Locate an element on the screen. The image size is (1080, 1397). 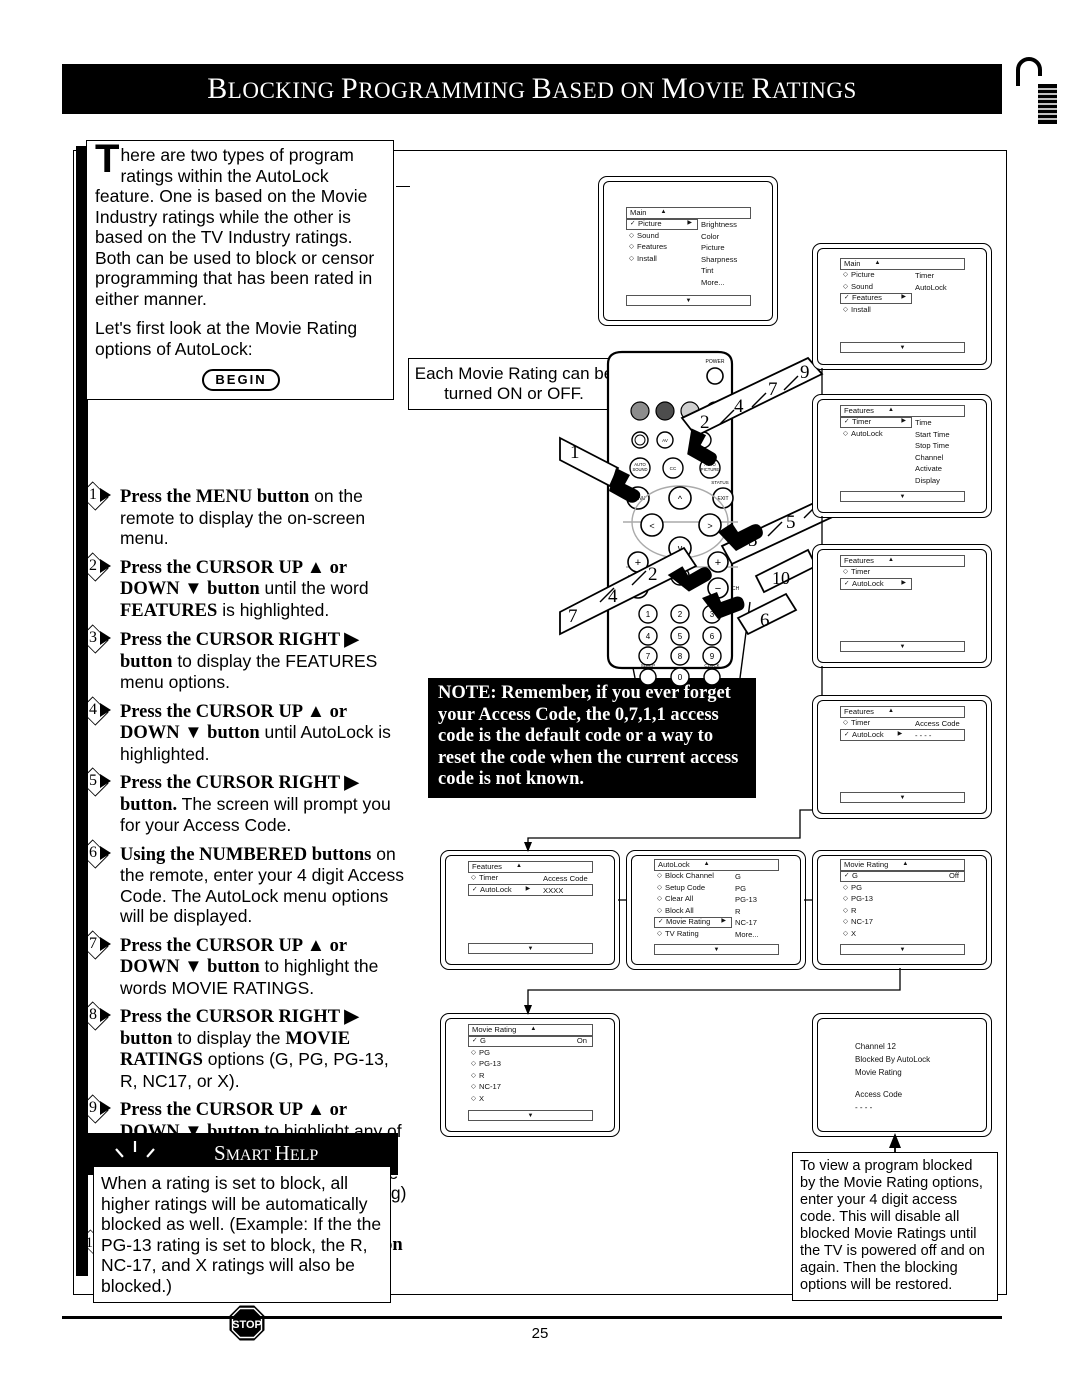
bottom-rule is located at coordinates (532, 1317).